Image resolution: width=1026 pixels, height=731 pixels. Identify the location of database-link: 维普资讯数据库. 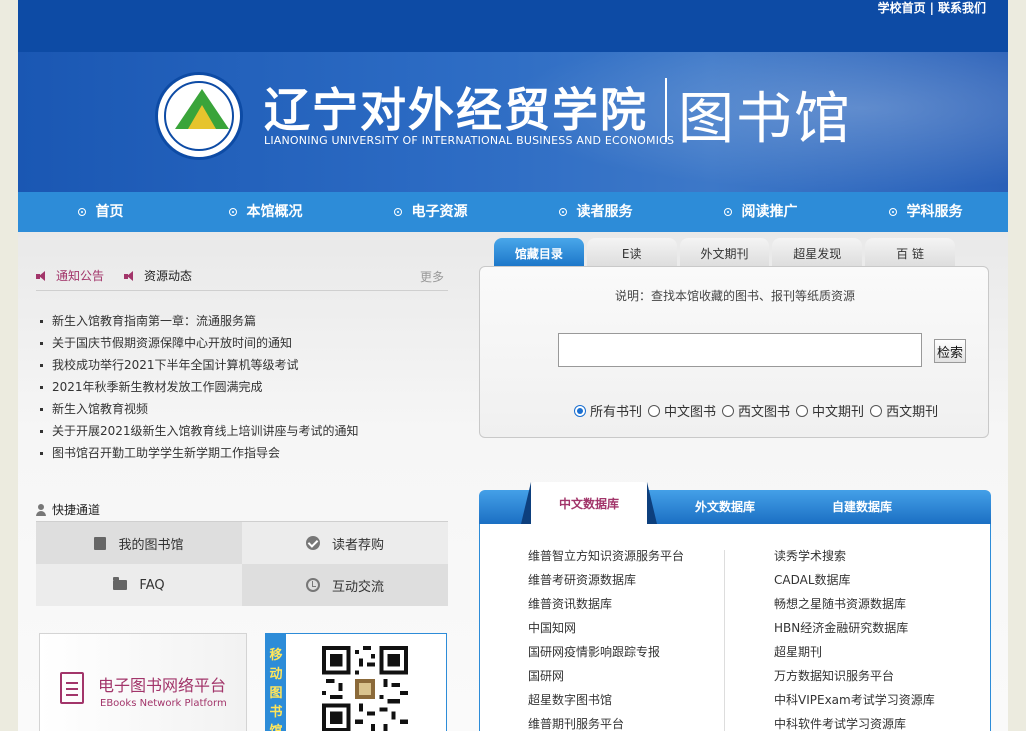
(606, 604).